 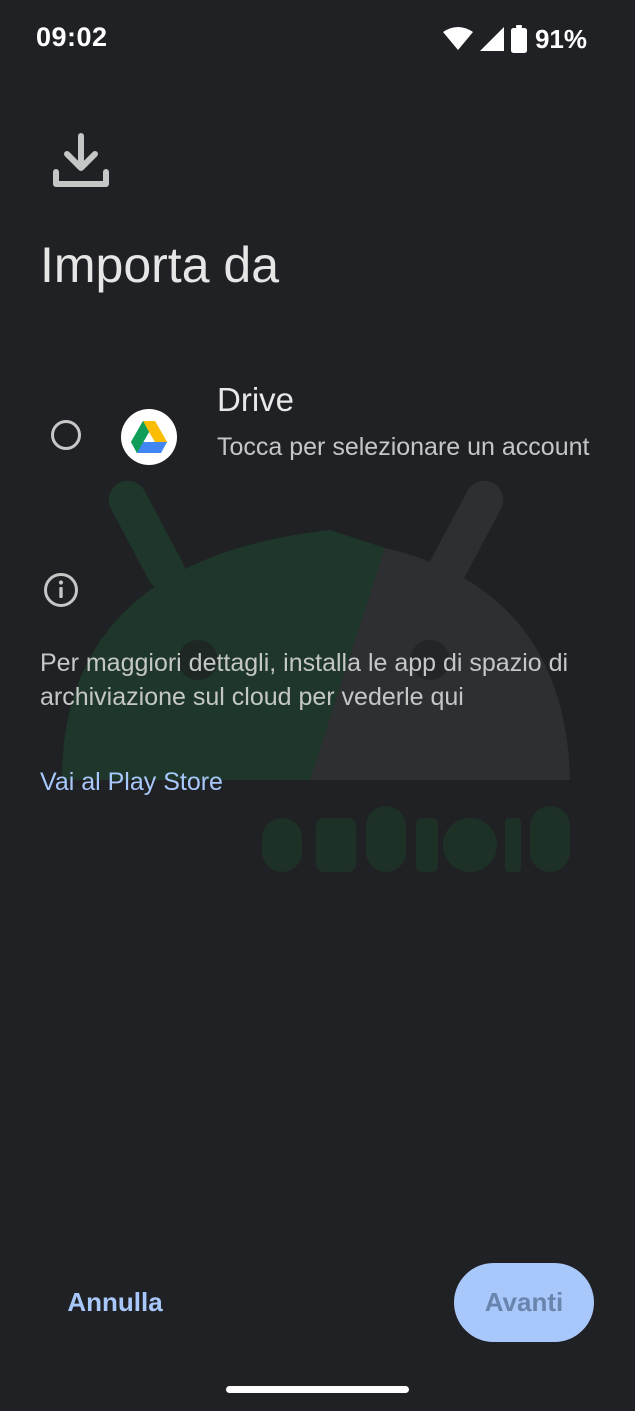 What do you see at coordinates (149, 437) in the screenshot?
I see `google-drive-icon` at bounding box center [149, 437].